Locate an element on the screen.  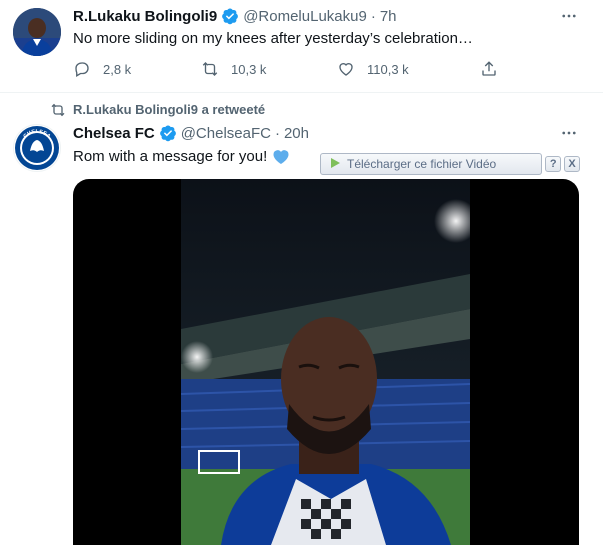
tweet-header: R.Lukaku Bolingoli9 @RomeluLukaku9 · 7h is located at coordinates (235, 16).